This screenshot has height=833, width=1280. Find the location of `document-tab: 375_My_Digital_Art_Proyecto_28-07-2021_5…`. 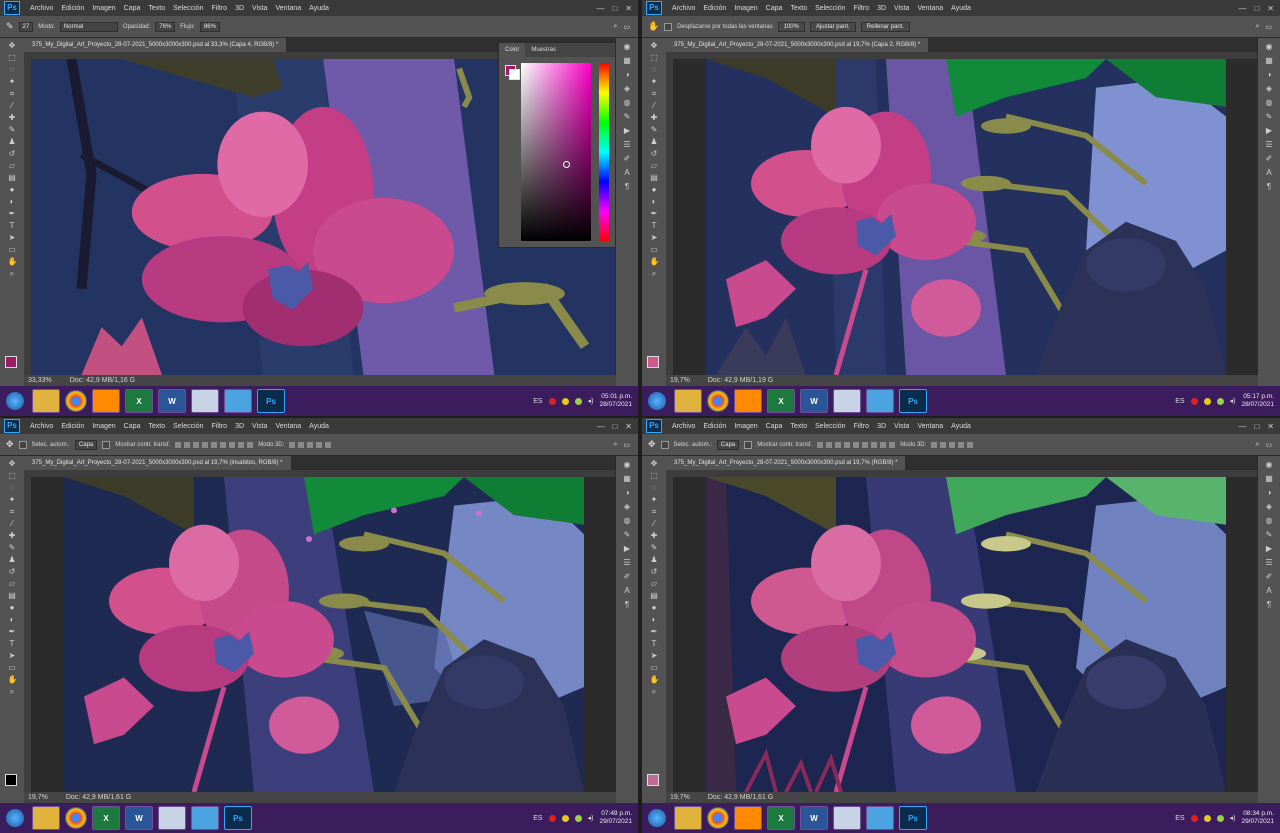

document-tab: 375_My_Digital_Art_Proyecto_28-07-2021_5… is located at coordinates (155, 45).